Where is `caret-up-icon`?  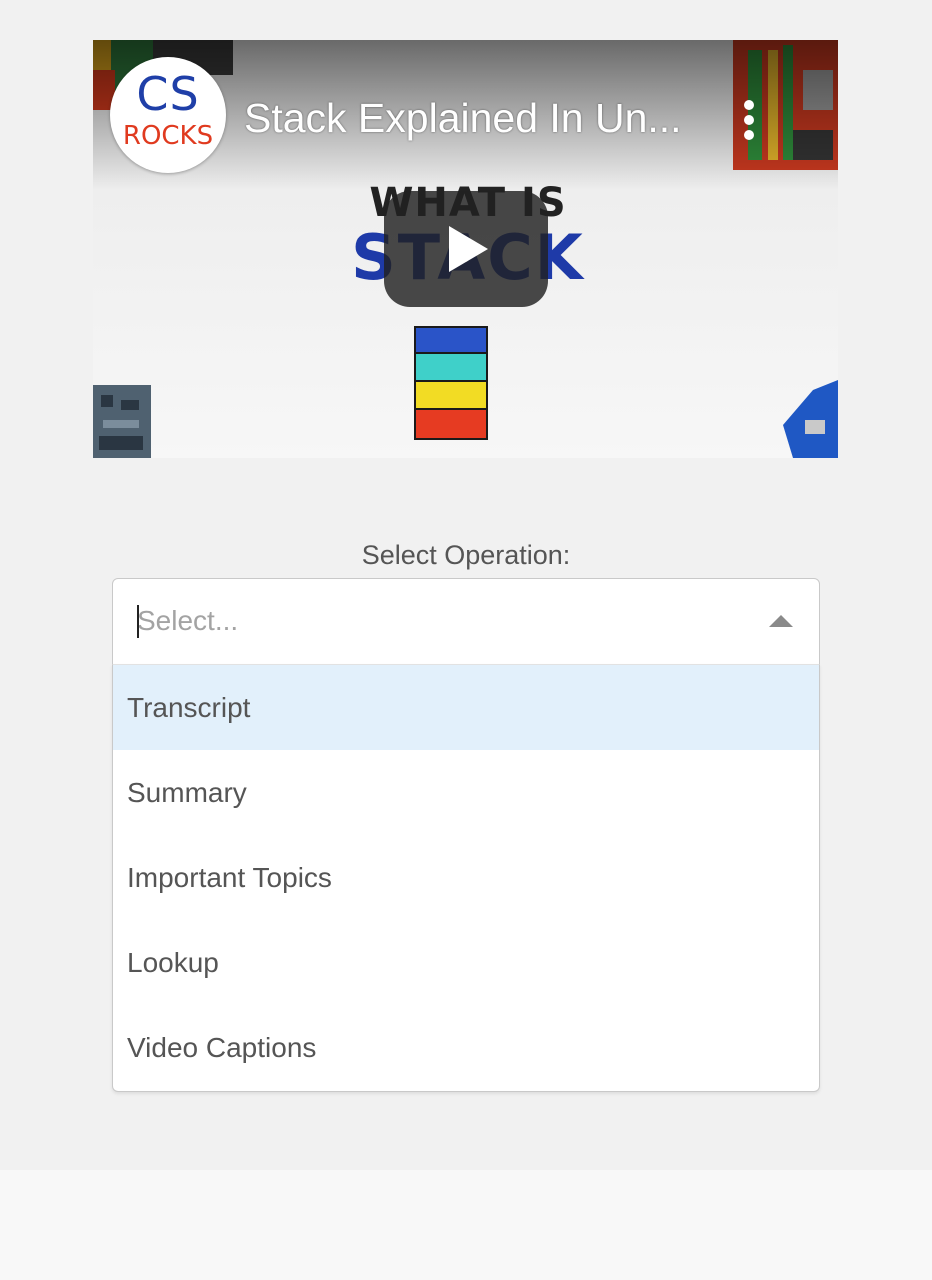
caret-up-icon is located at coordinates (781, 621).